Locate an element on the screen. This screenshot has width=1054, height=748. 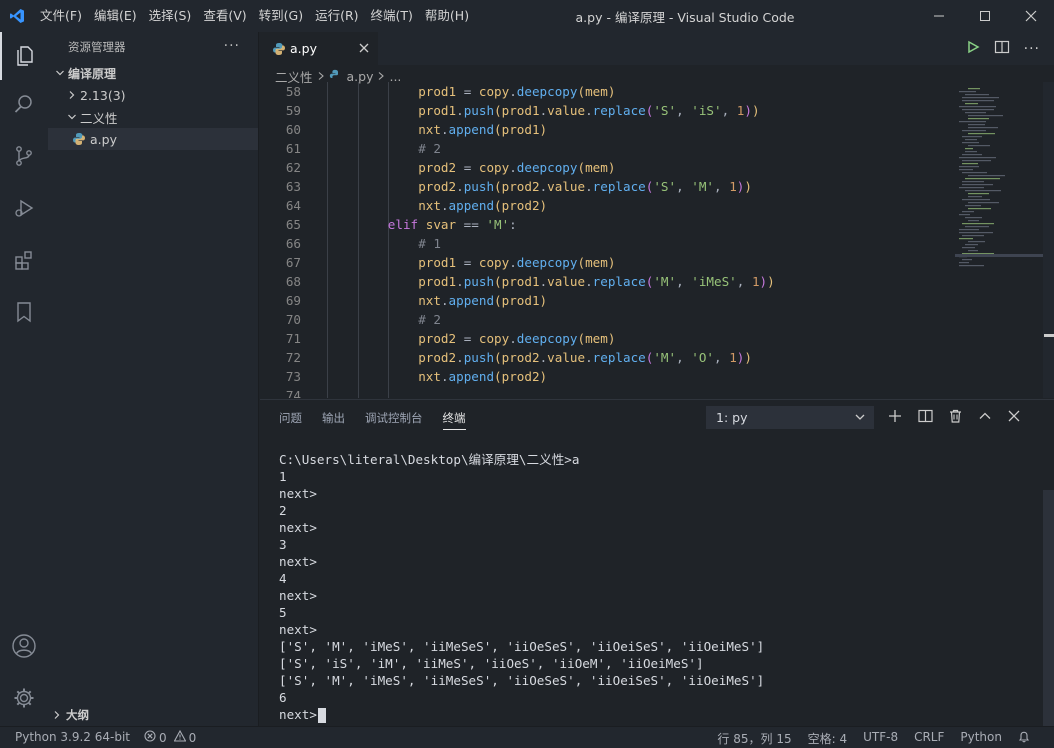
code-token: svar is located at coordinates (441, 224).